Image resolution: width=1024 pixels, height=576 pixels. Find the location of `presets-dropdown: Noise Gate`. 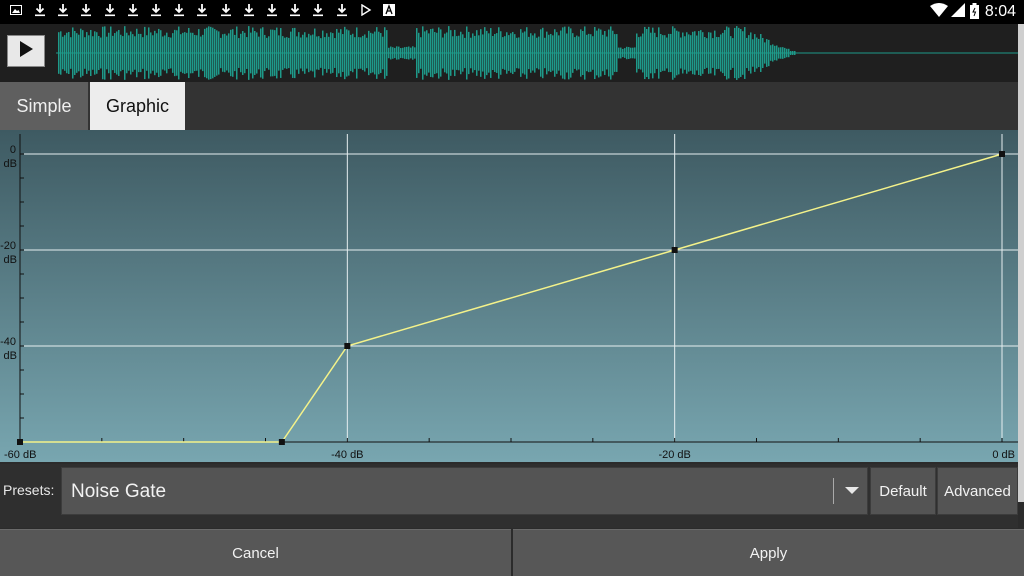

presets-dropdown: Noise Gate is located at coordinates (464, 491).